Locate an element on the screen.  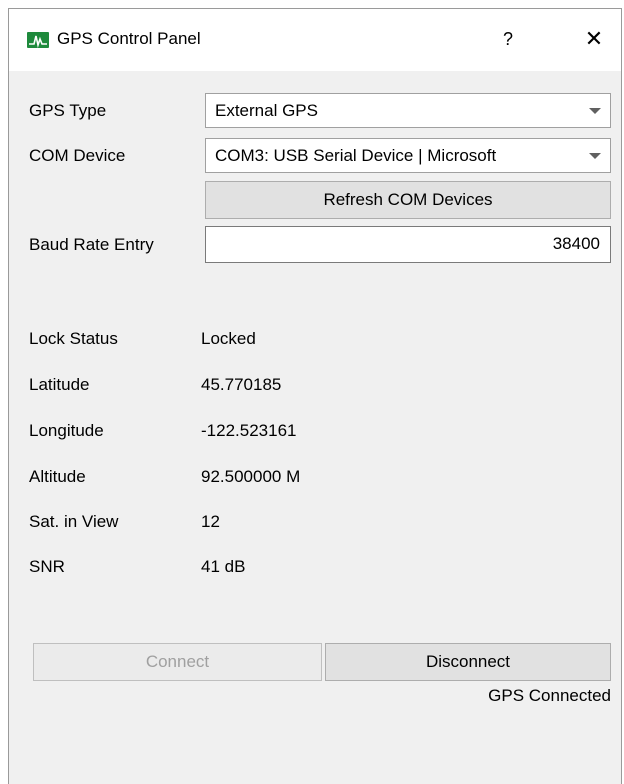
com-device-label: COM Device is located at coordinates (77, 155).